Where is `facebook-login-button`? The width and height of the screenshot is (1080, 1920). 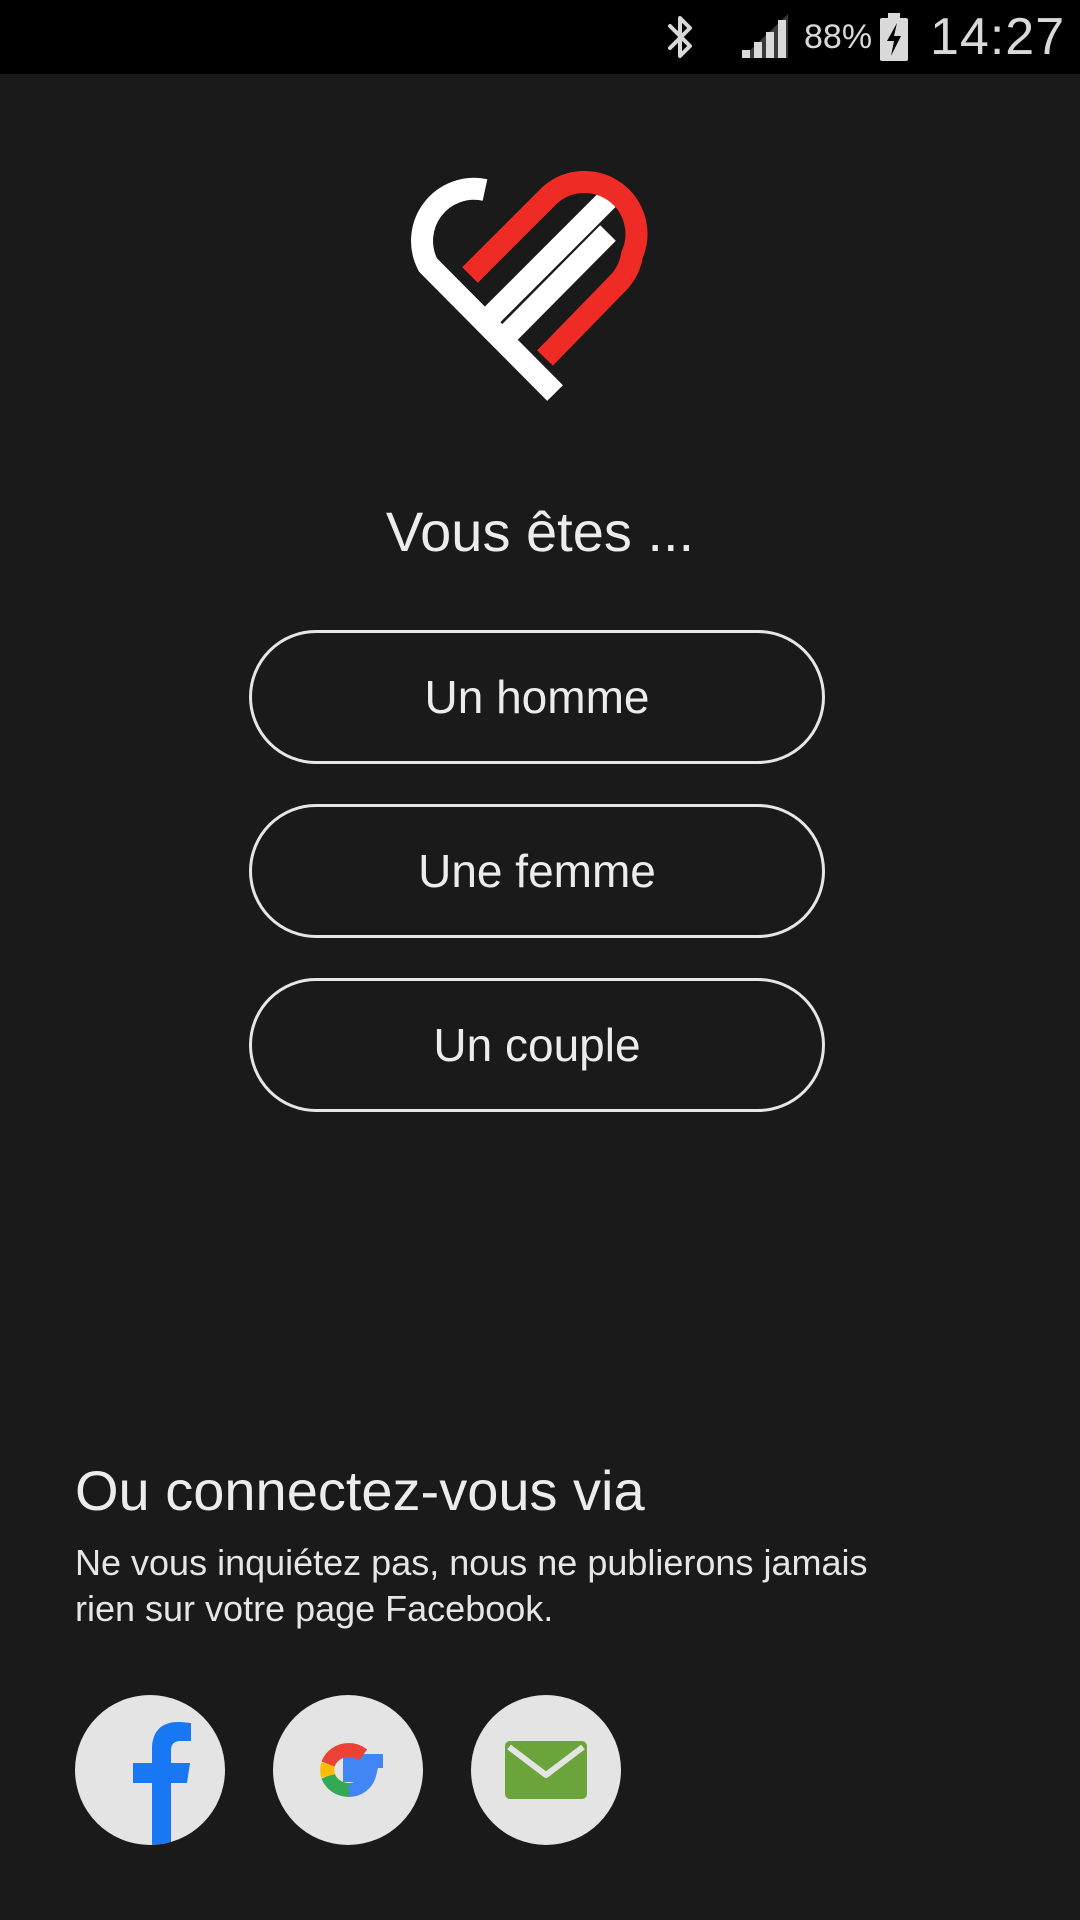
facebook-login-button is located at coordinates (150, 1770).